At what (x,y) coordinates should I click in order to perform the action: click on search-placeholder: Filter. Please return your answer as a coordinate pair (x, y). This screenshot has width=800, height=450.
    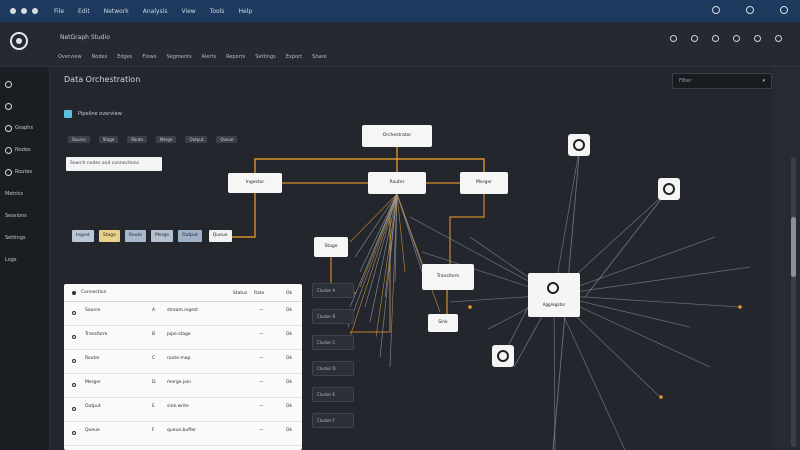
    Looking at the image, I should click on (685, 81).